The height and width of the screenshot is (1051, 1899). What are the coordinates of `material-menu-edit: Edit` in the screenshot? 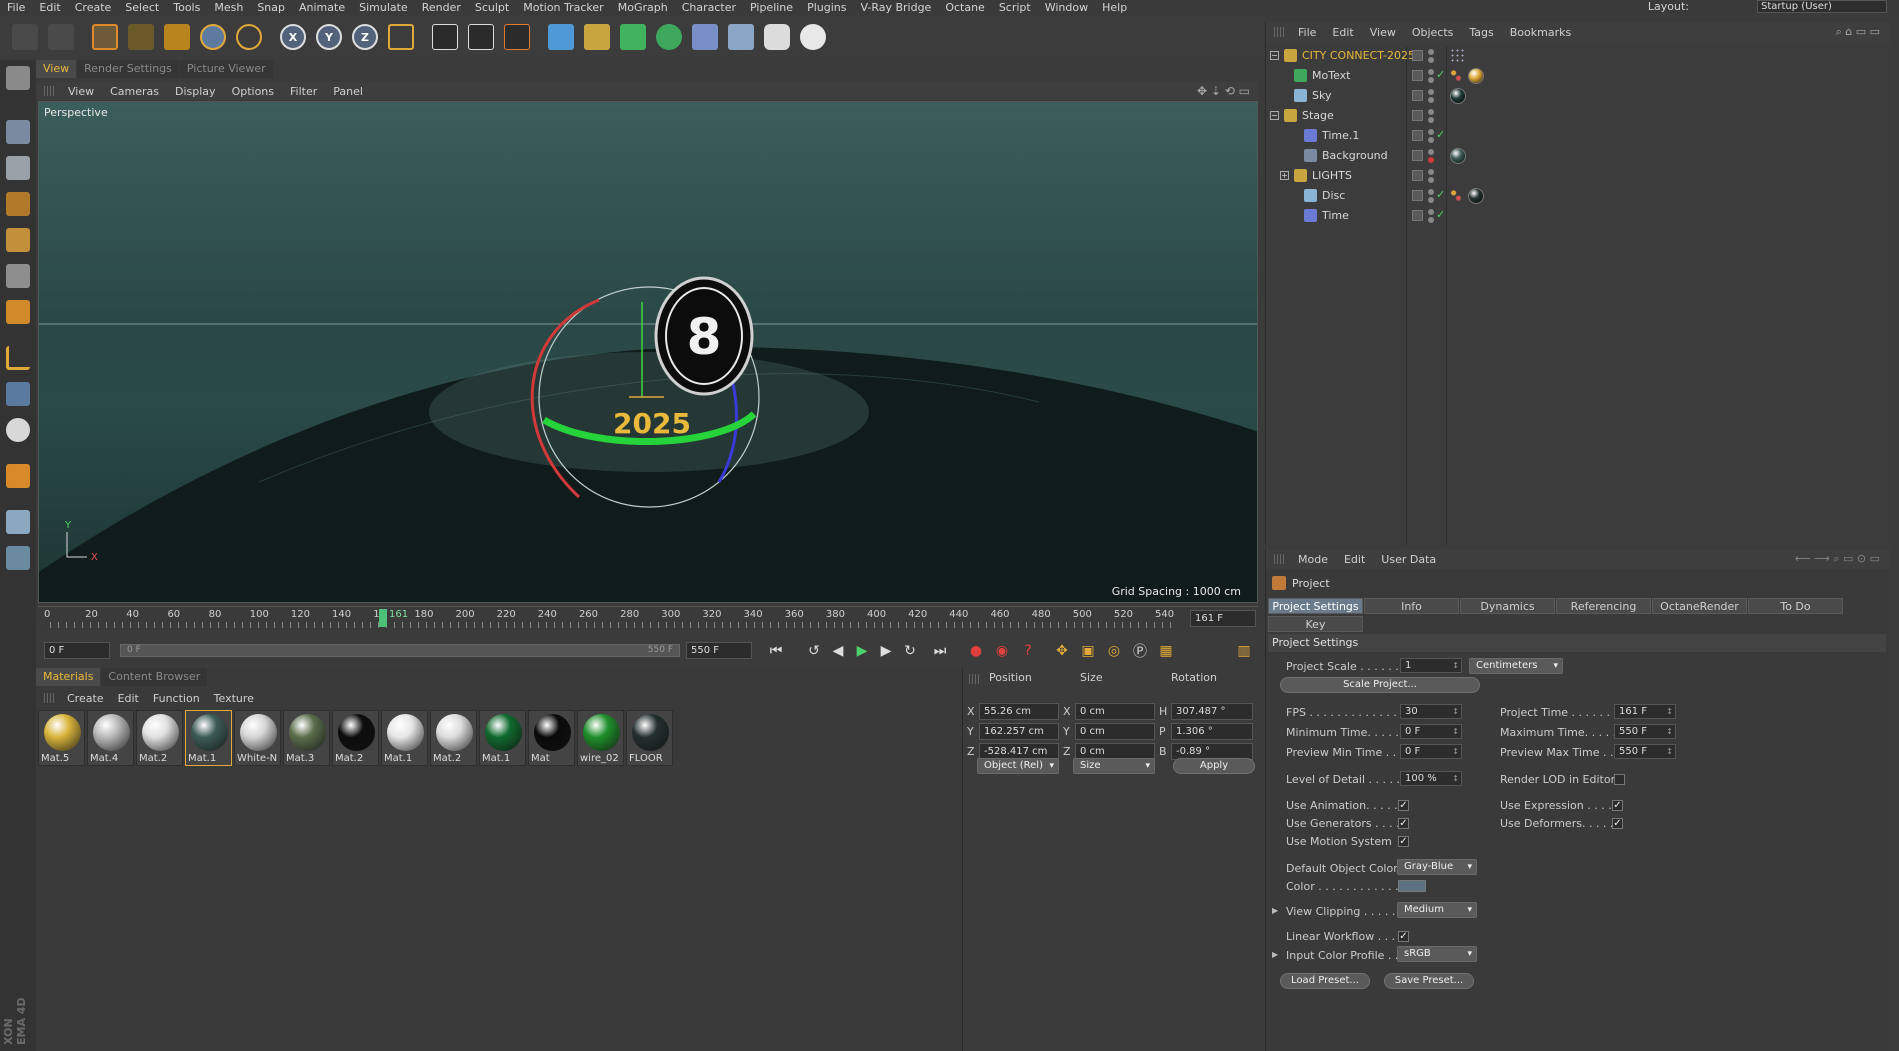 It's located at (128, 698).